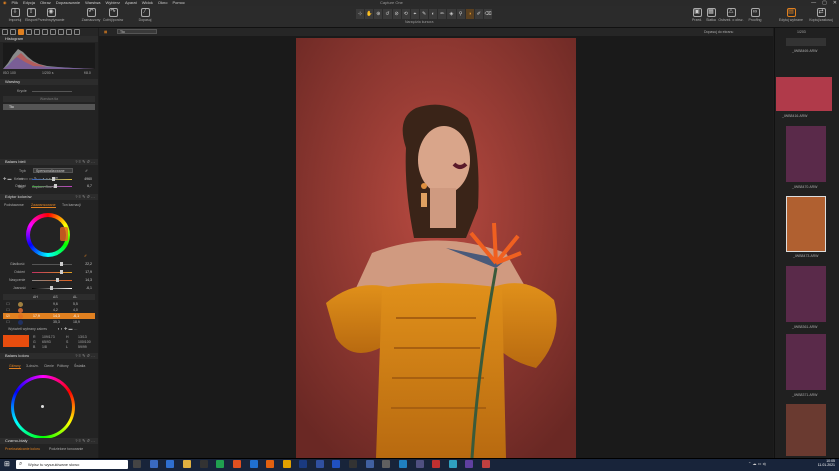  What do you see at coordinates (48, 235) in the screenshot?
I see `color-wheel` at bounding box center [48, 235].